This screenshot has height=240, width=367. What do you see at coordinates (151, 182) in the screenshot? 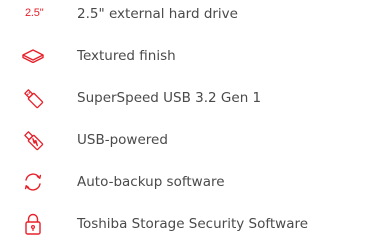
I see `feature-label-backup: Auto-backup software` at bounding box center [151, 182].